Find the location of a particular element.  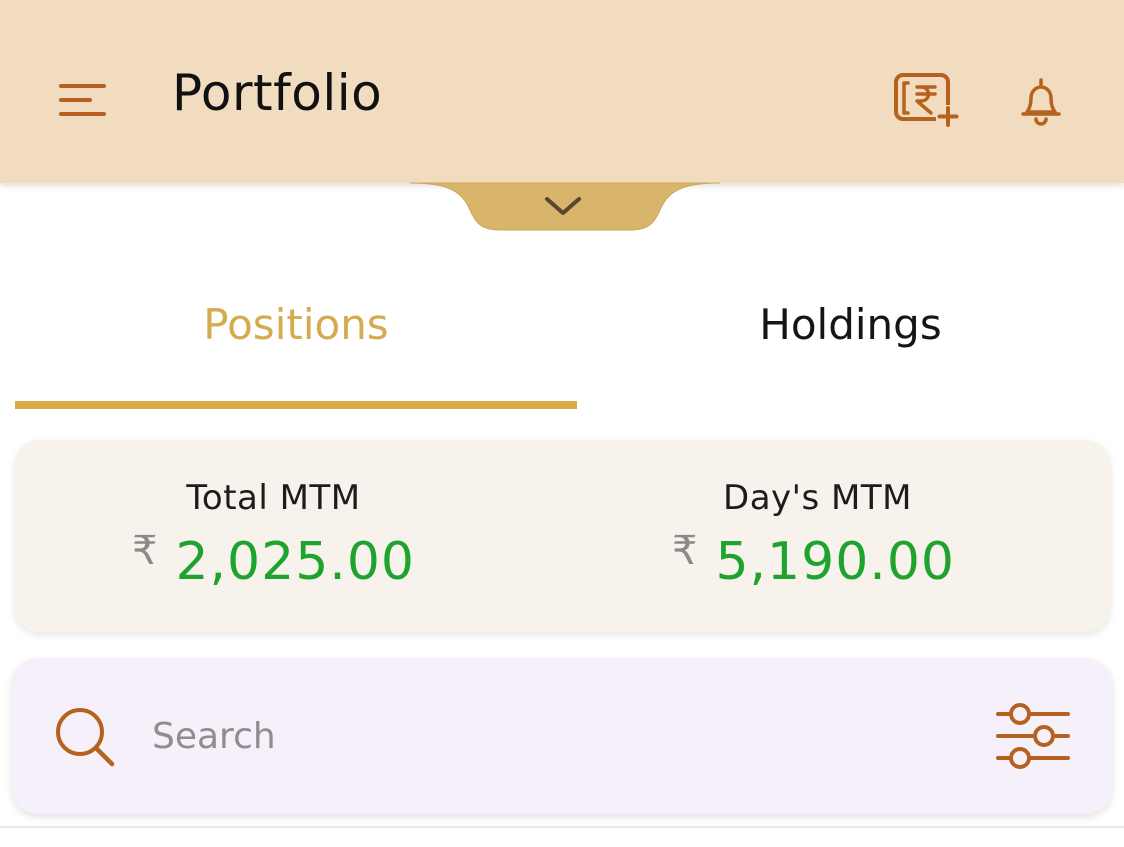

days-mtm: Day's MTM ₹ 5,190.00 is located at coordinates (835, 536).